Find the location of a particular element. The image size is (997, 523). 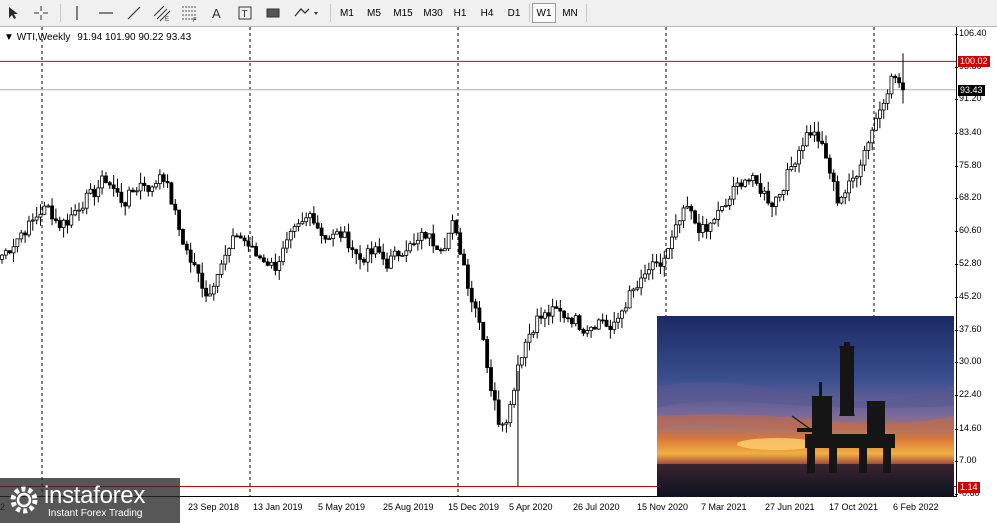

trendline-icon is located at coordinates (134, 13).